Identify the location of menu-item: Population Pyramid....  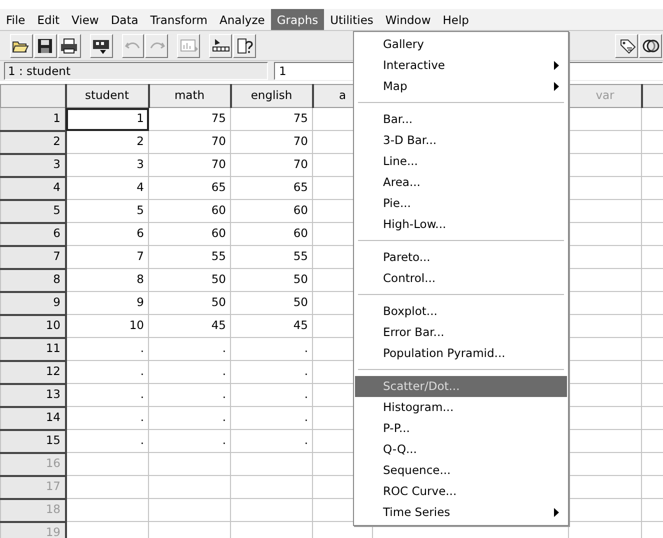
(461, 353).